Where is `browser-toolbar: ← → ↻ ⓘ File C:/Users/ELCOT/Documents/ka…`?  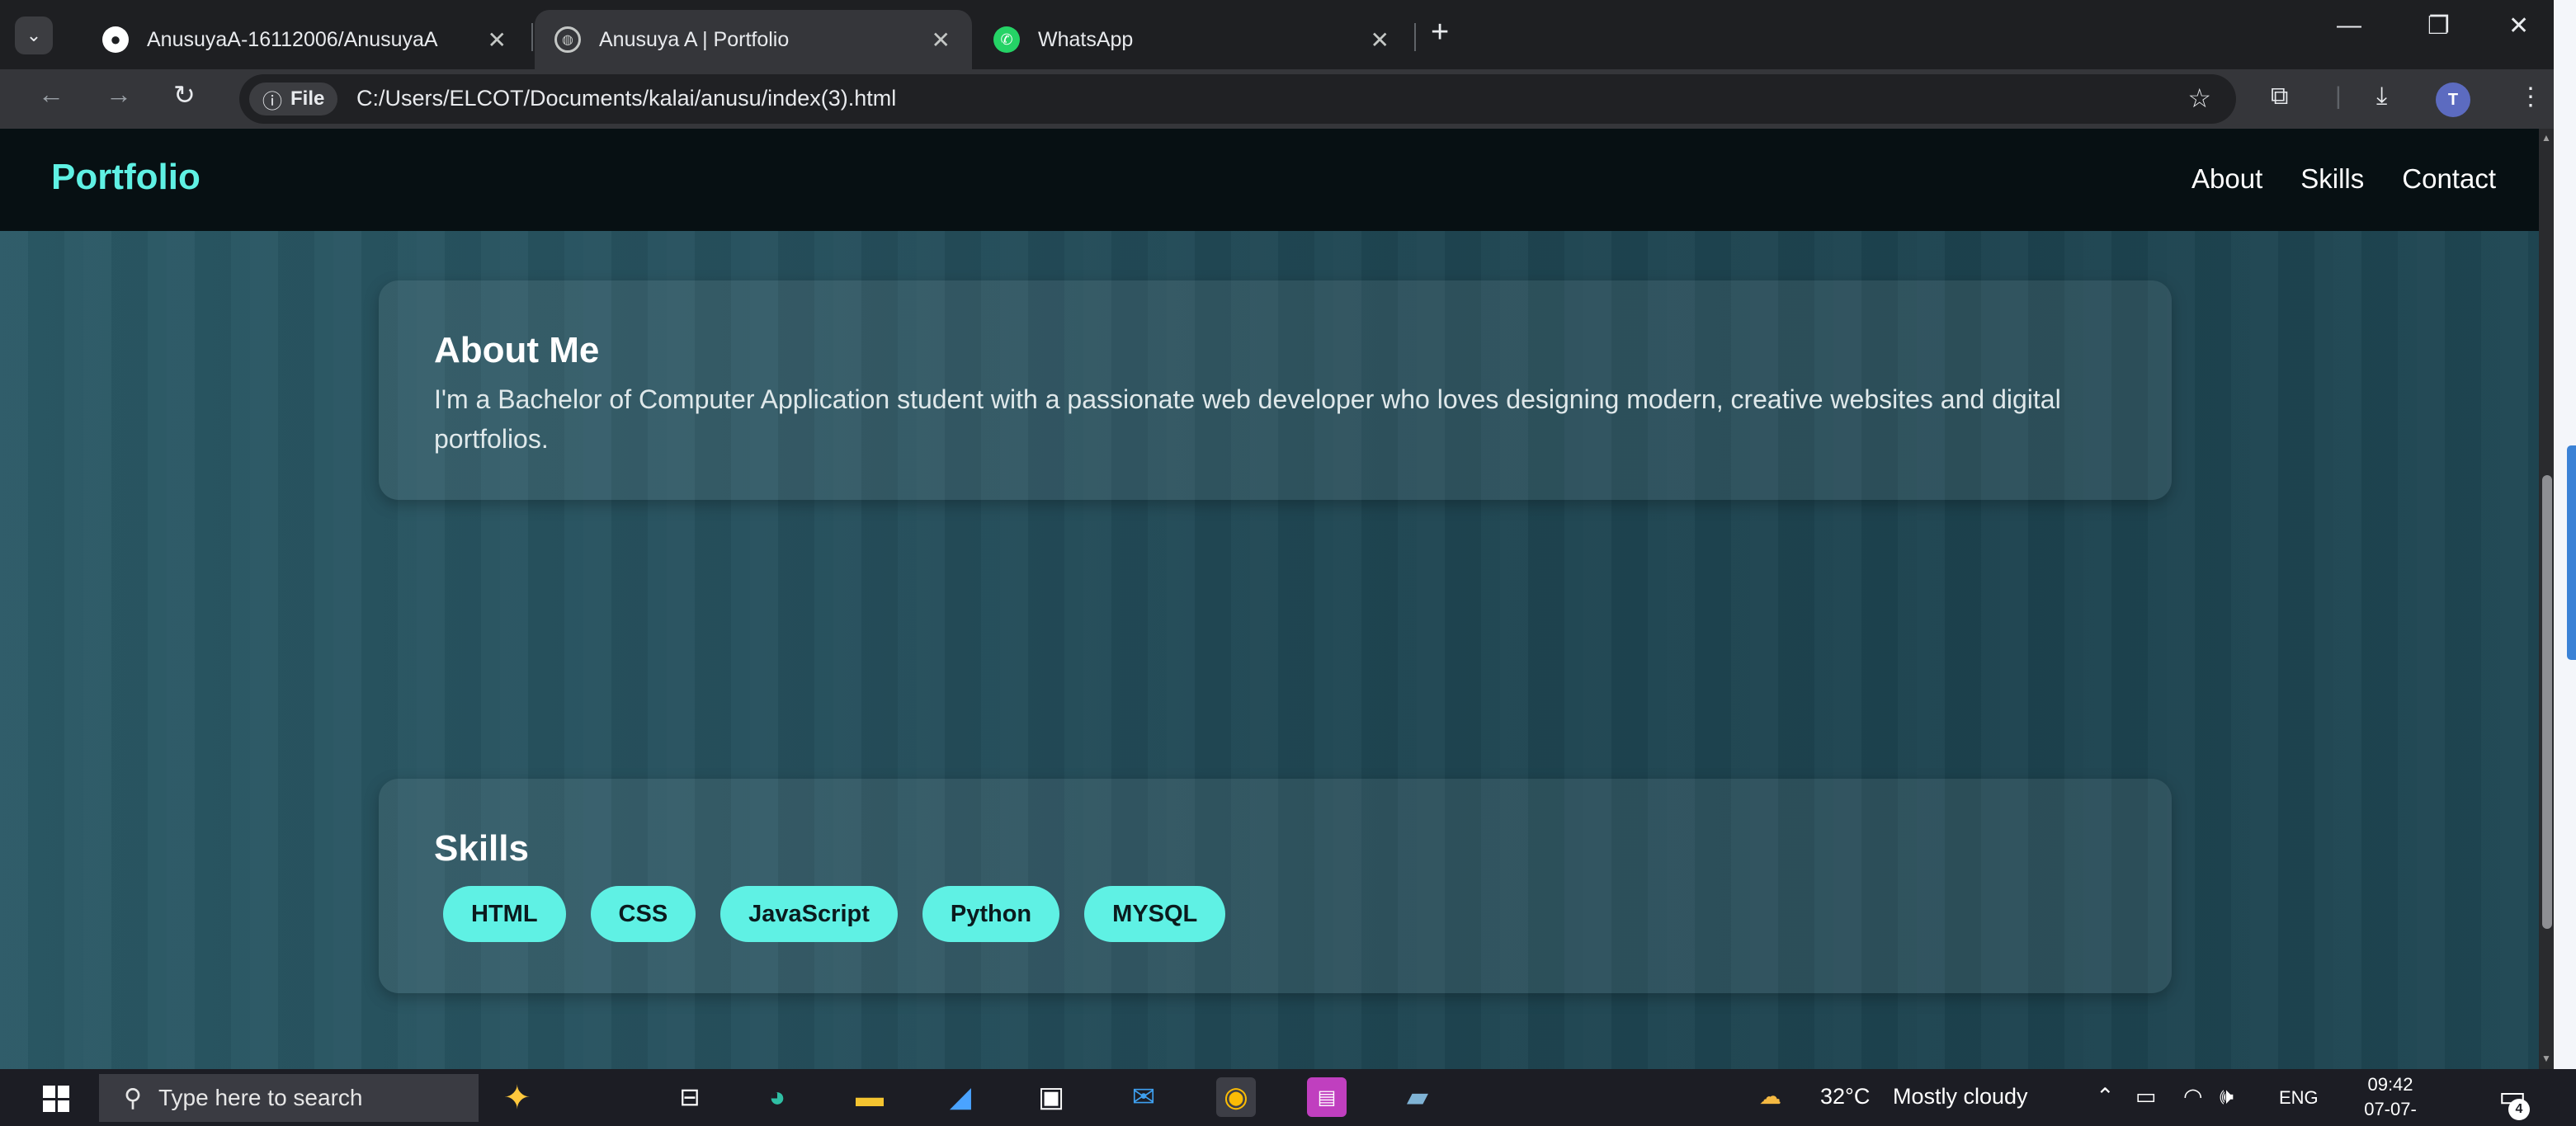
browser-toolbar: ← → ↻ ⓘ File C:/Users/ELCOT/Documents/ka… is located at coordinates (1277, 99).